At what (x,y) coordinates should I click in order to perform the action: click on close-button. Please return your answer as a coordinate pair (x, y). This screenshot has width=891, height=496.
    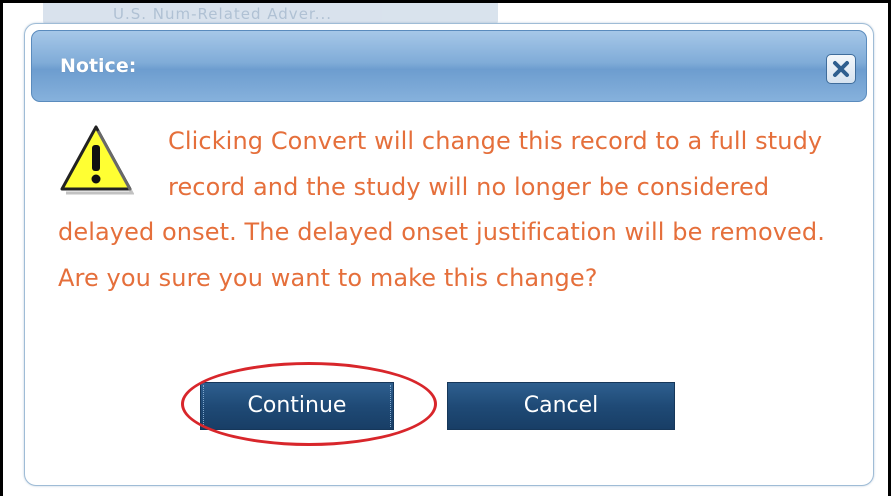
    Looking at the image, I should click on (841, 69).